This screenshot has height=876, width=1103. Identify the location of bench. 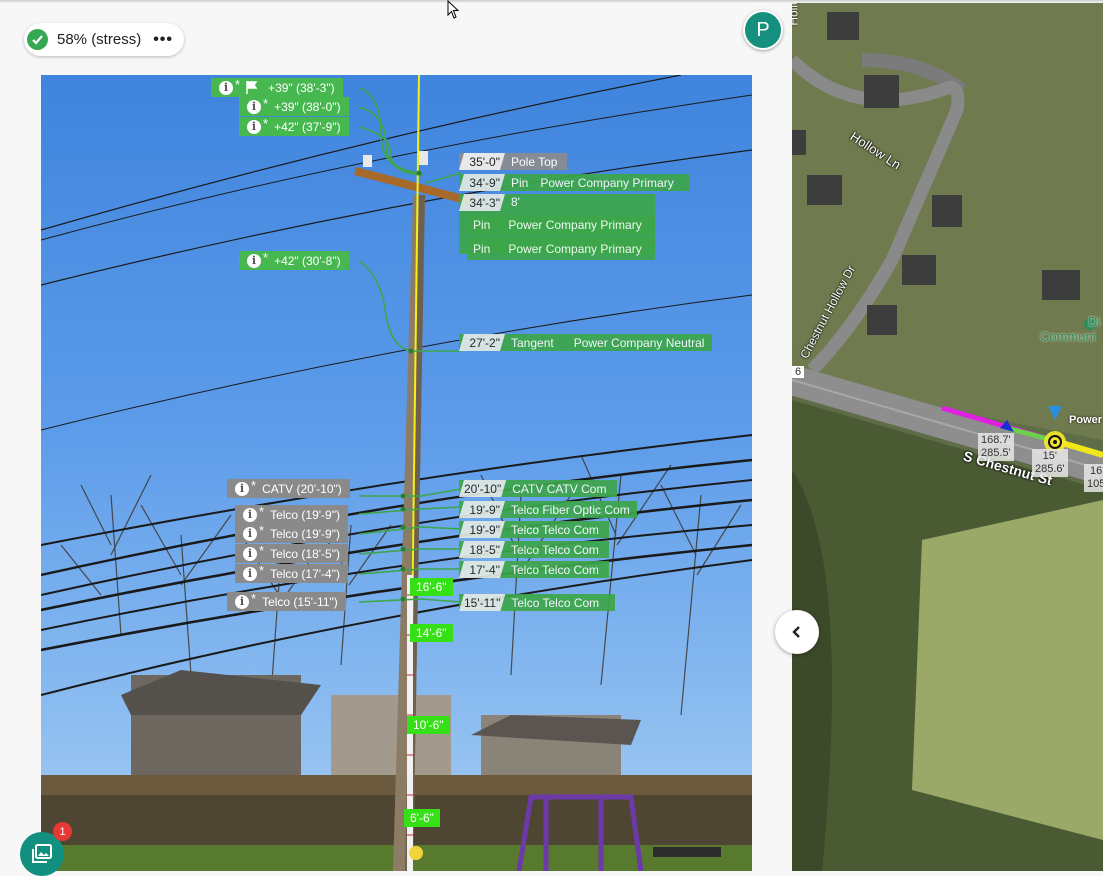
(687, 852).